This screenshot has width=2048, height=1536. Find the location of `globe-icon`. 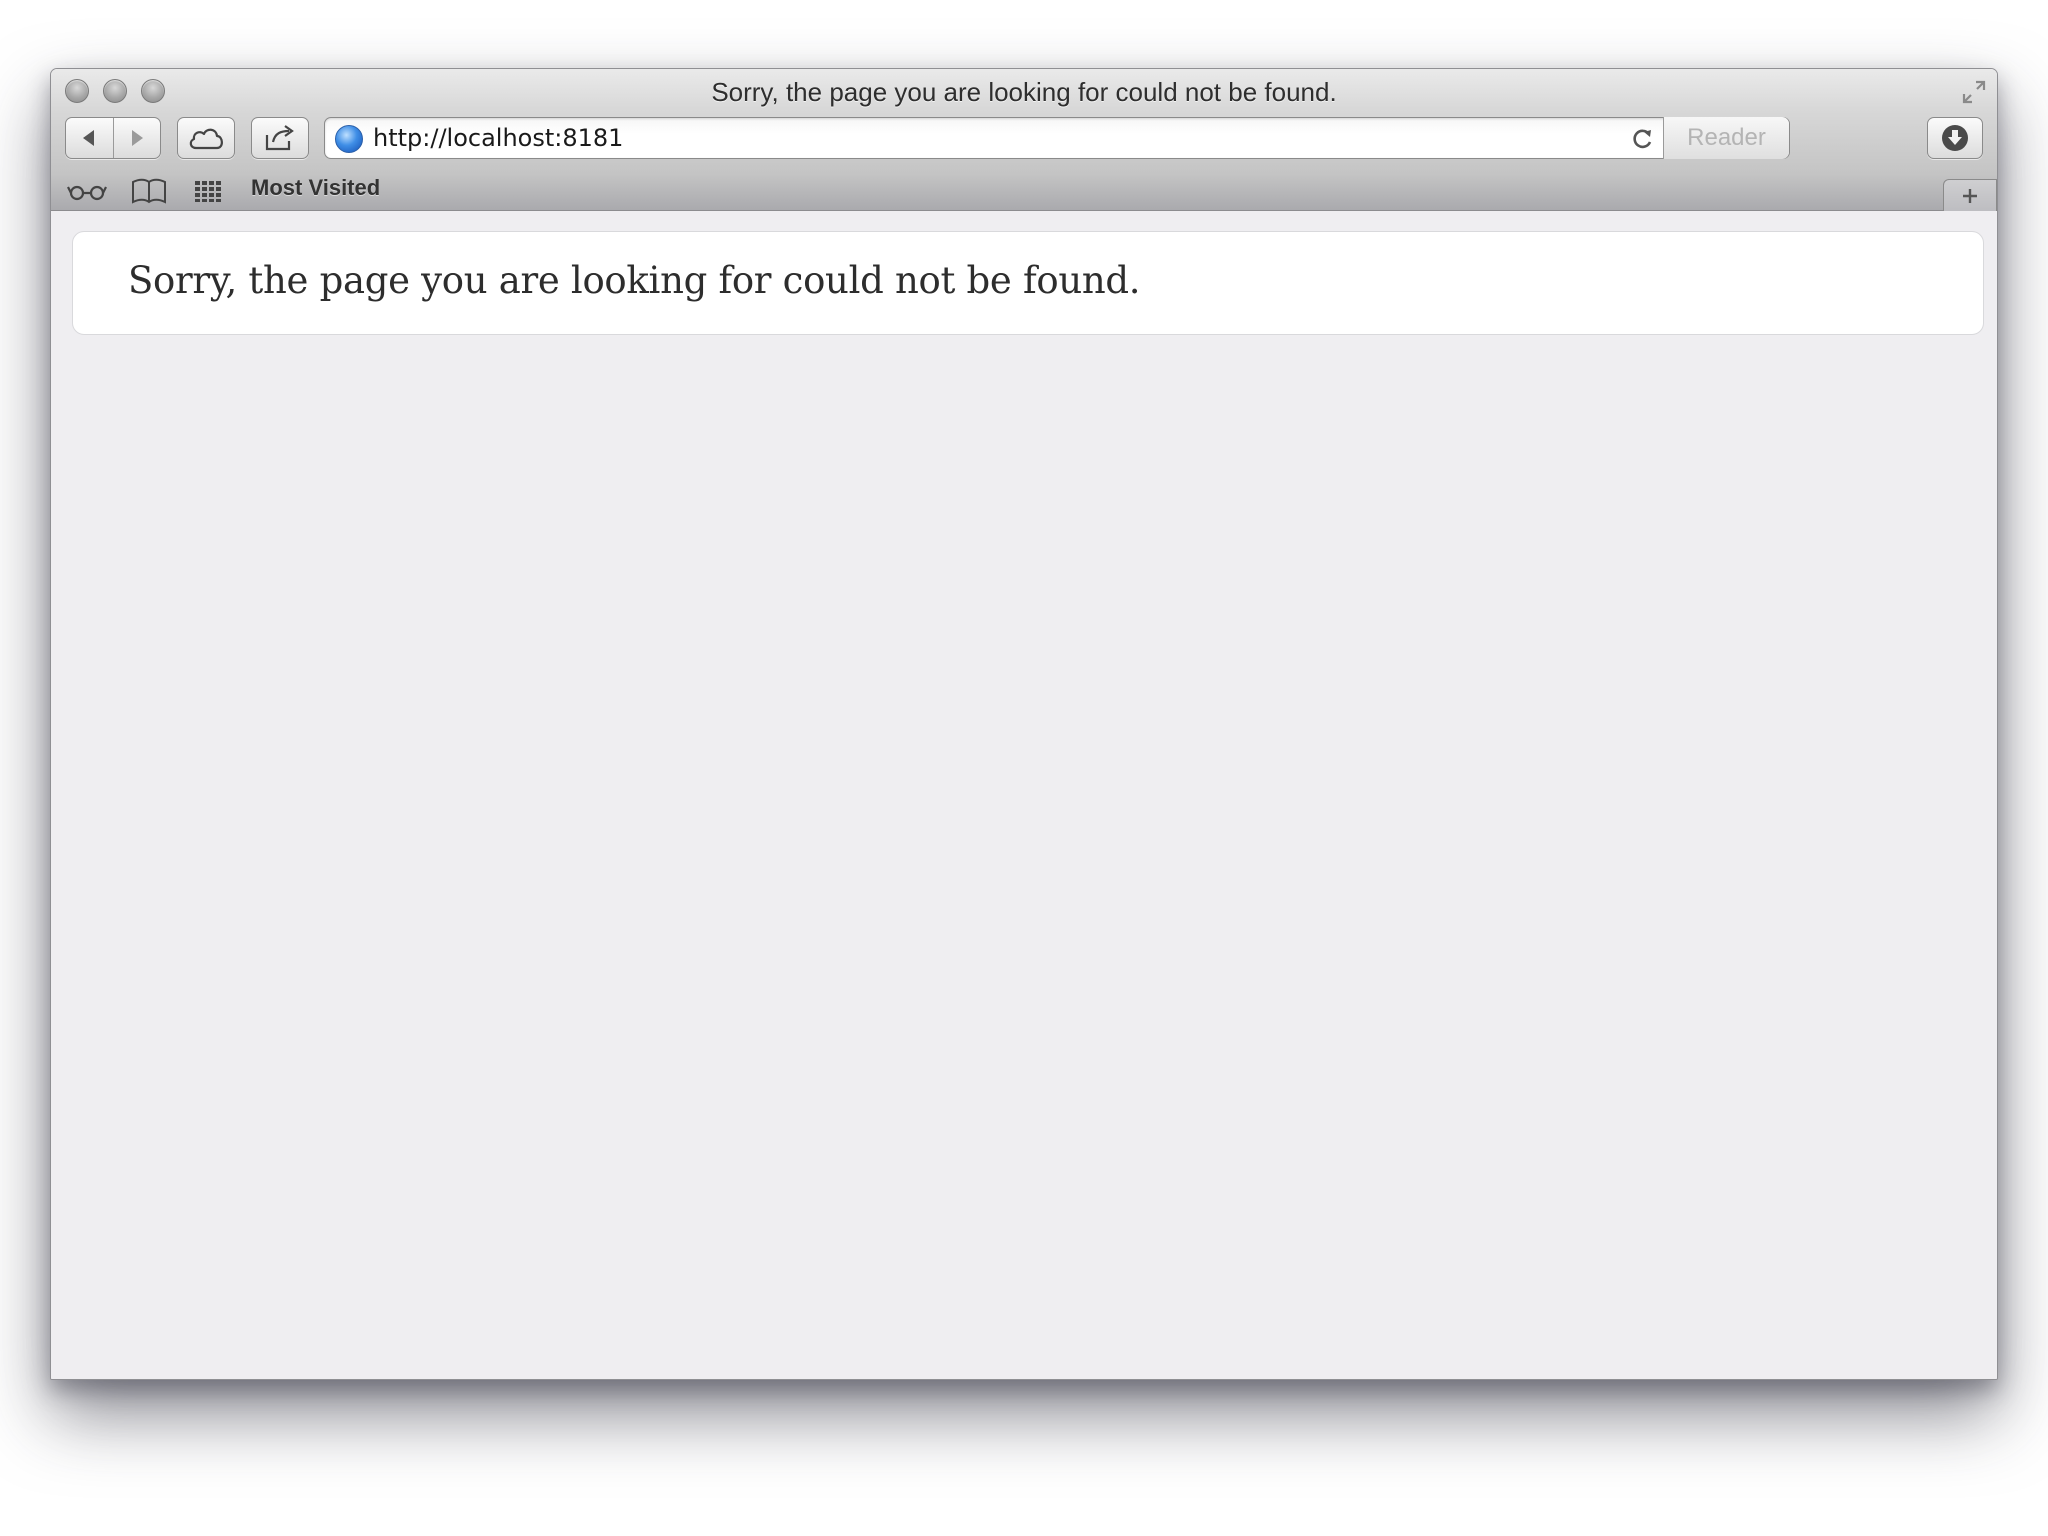

globe-icon is located at coordinates (349, 139).